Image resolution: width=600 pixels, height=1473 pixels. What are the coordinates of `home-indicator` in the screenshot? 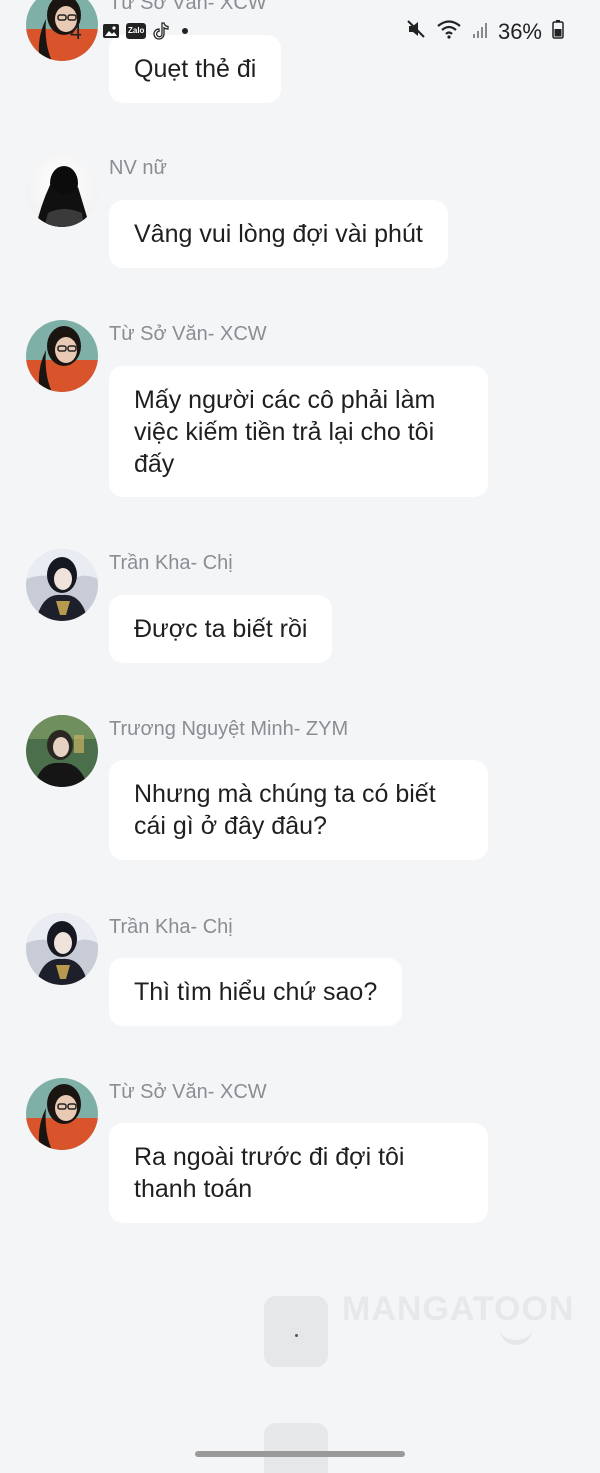 It's located at (300, 1454).